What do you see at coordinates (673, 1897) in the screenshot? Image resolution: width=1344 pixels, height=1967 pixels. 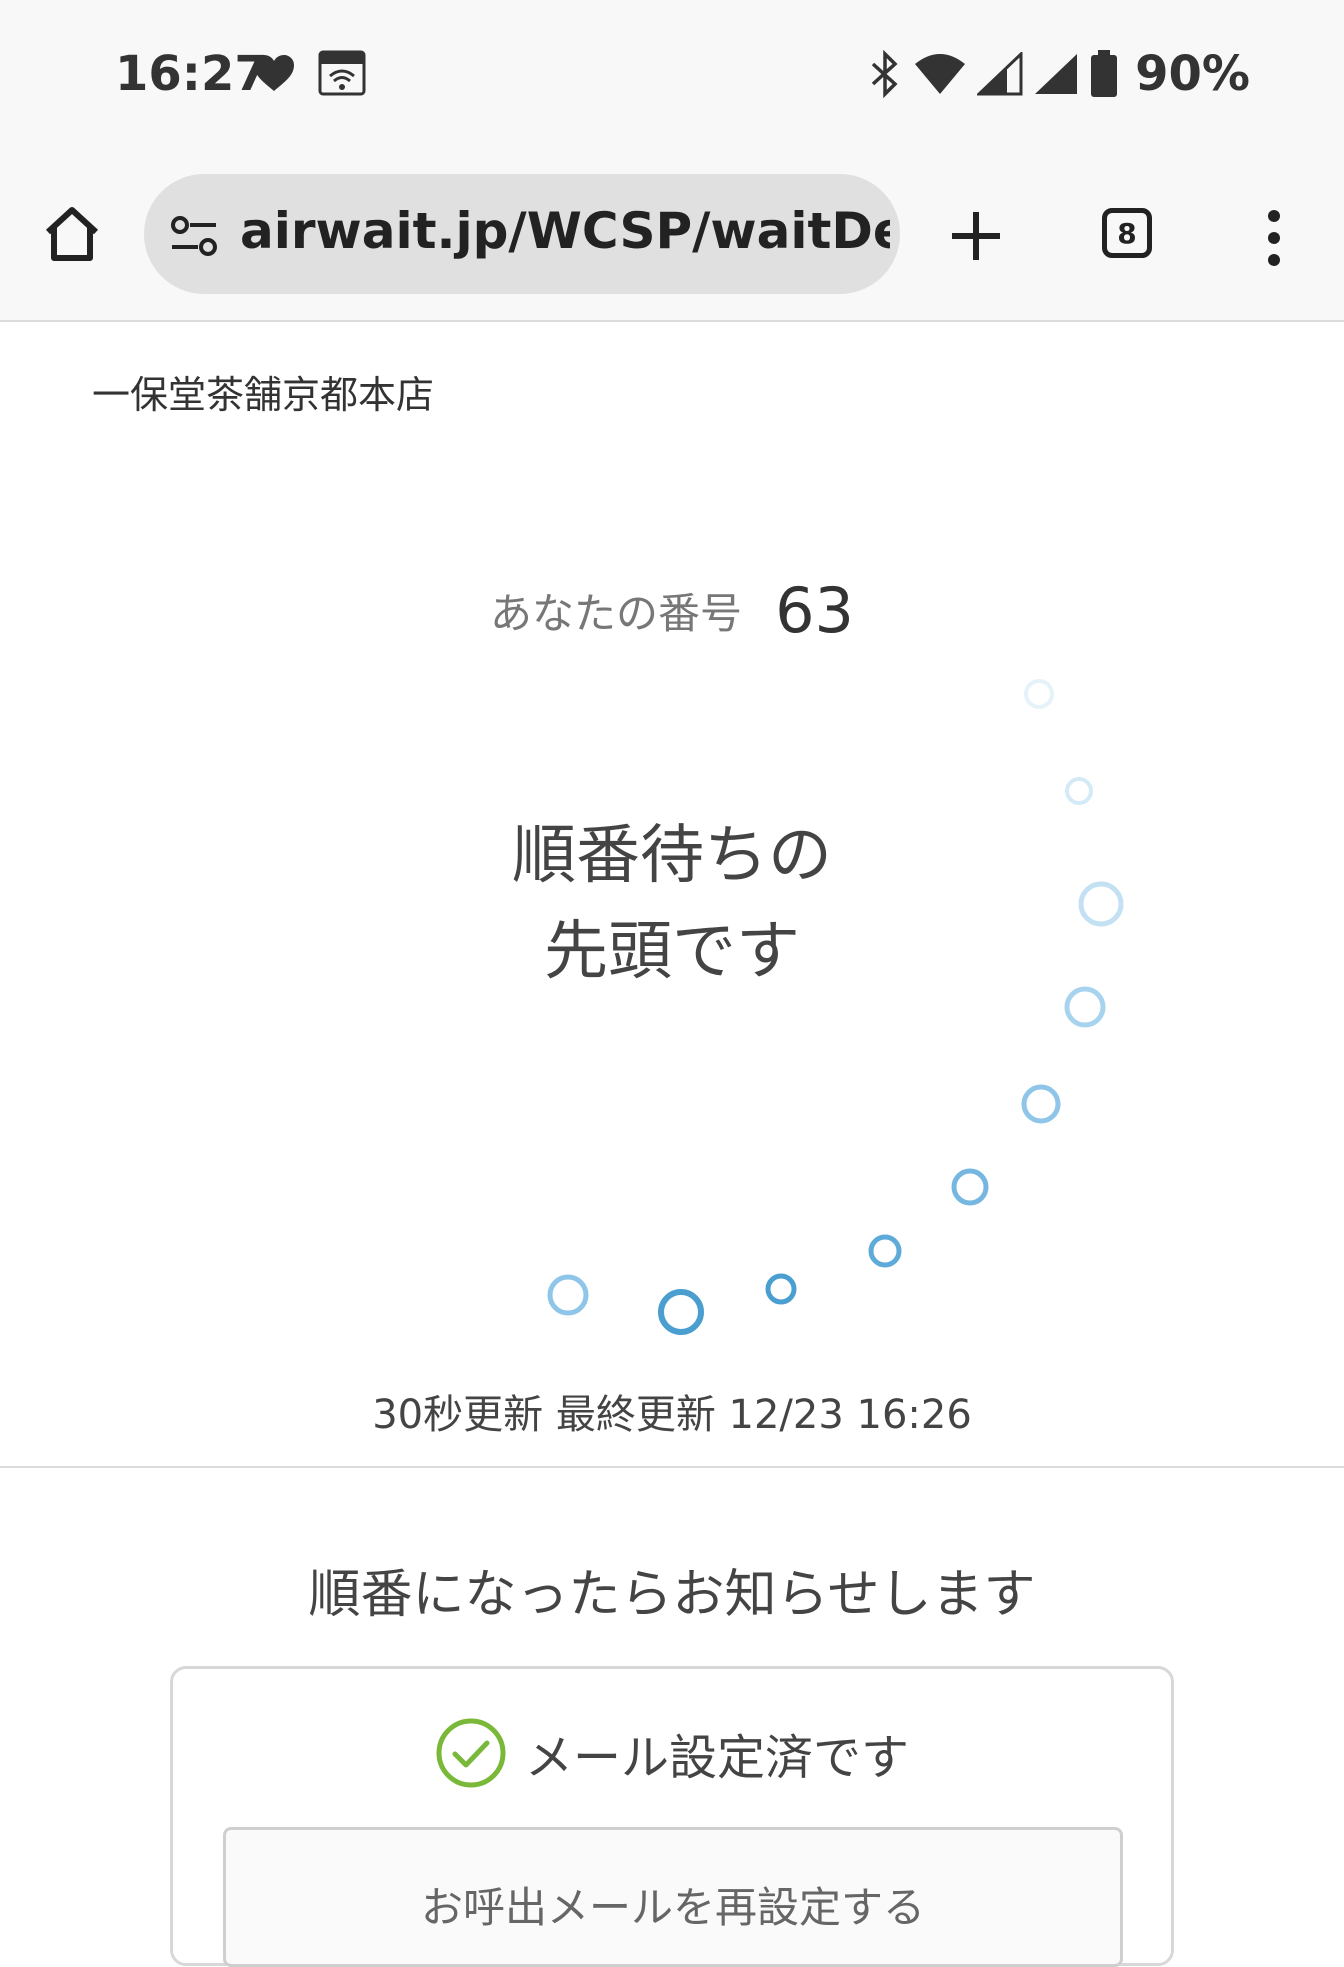 I see `reset-mail-button: お呼出メールを再設定する` at bounding box center [673, 1897].